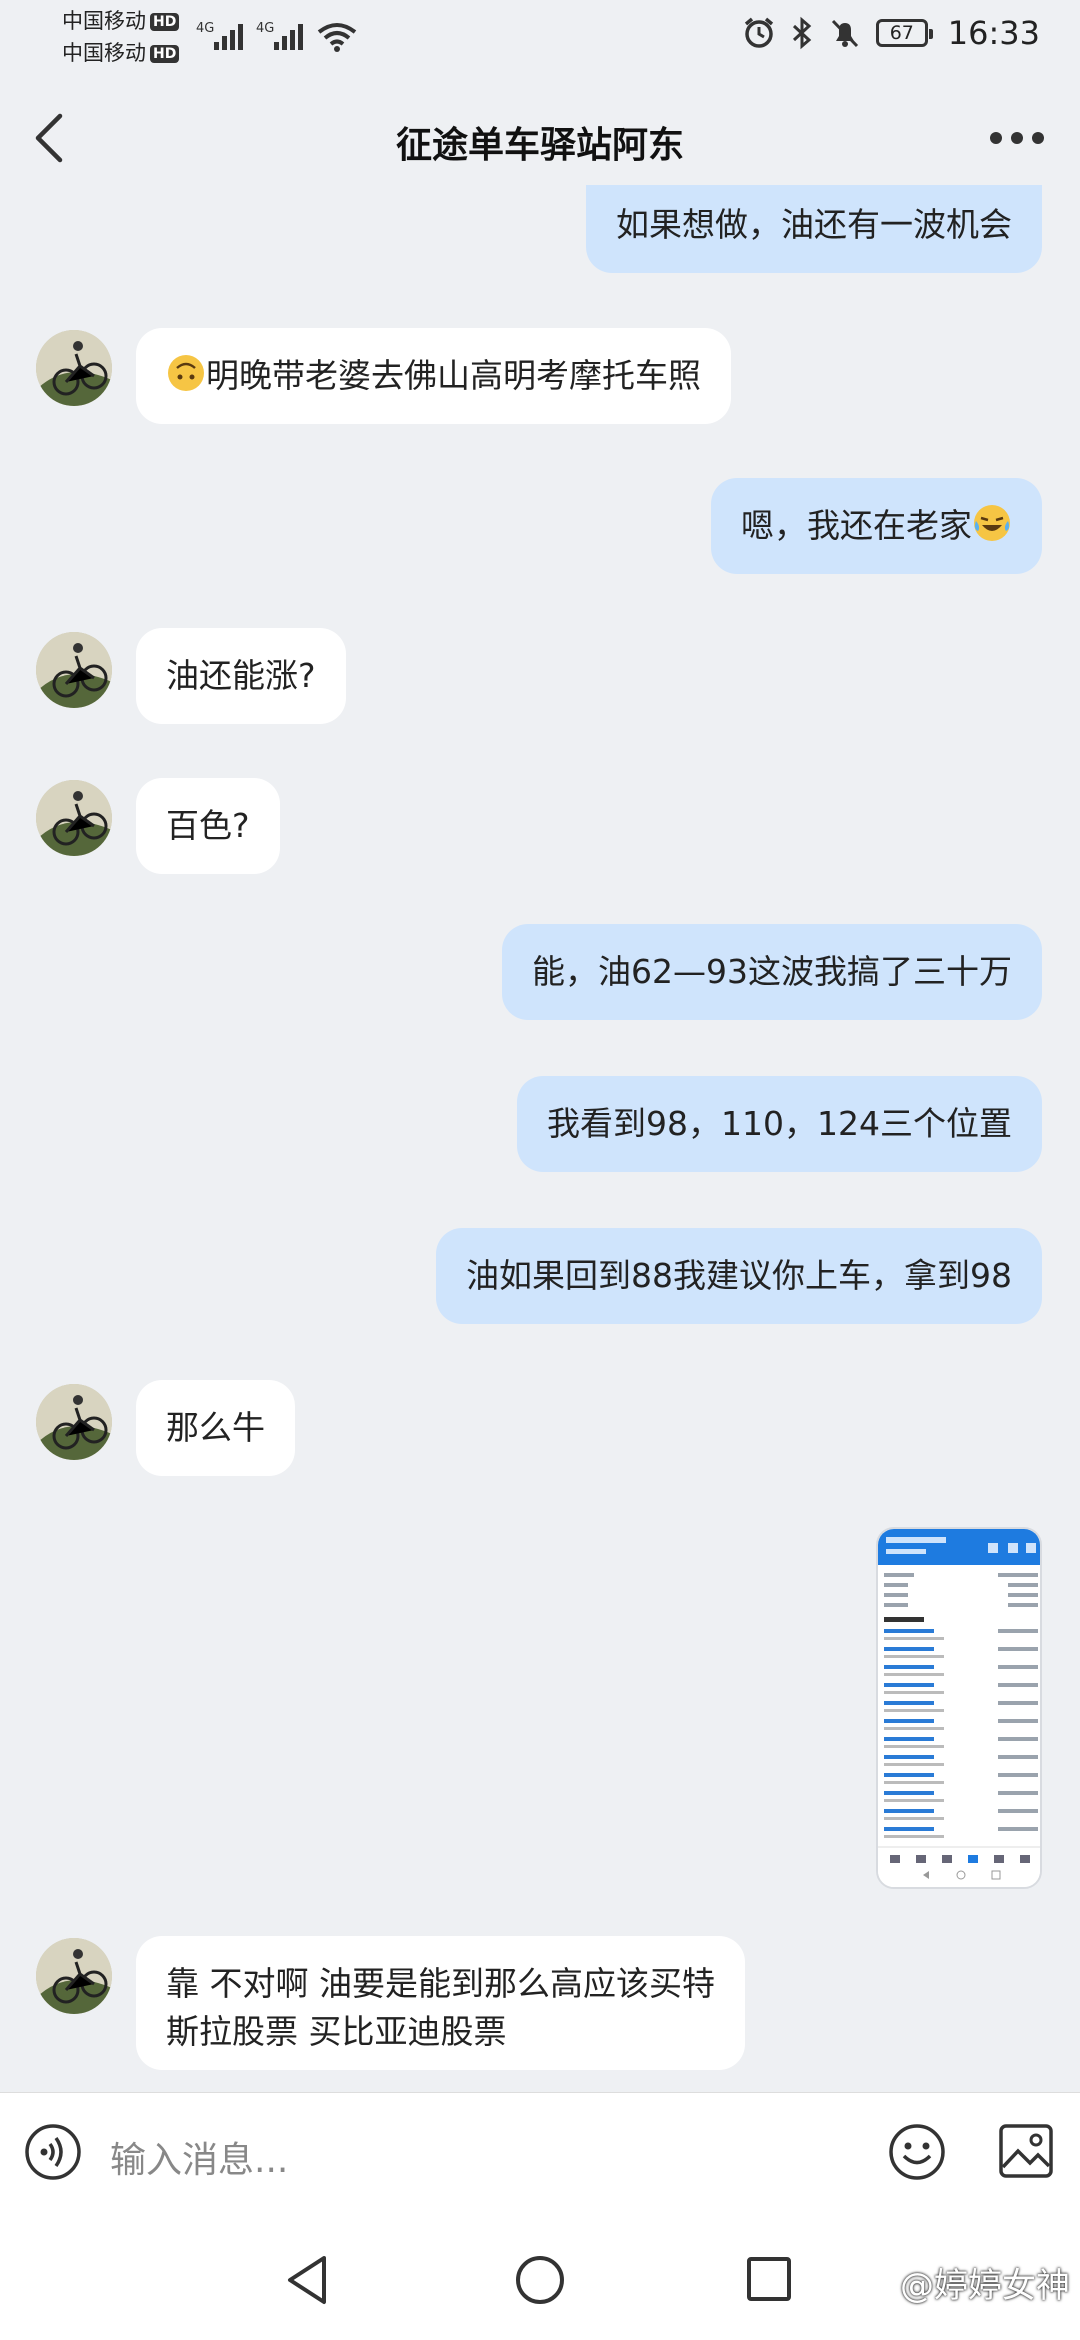 The image size is (1080, 2340). Describe the element at coordinates (186, 373) in the screenshot. I see `upside-down-face-icon` at that location.